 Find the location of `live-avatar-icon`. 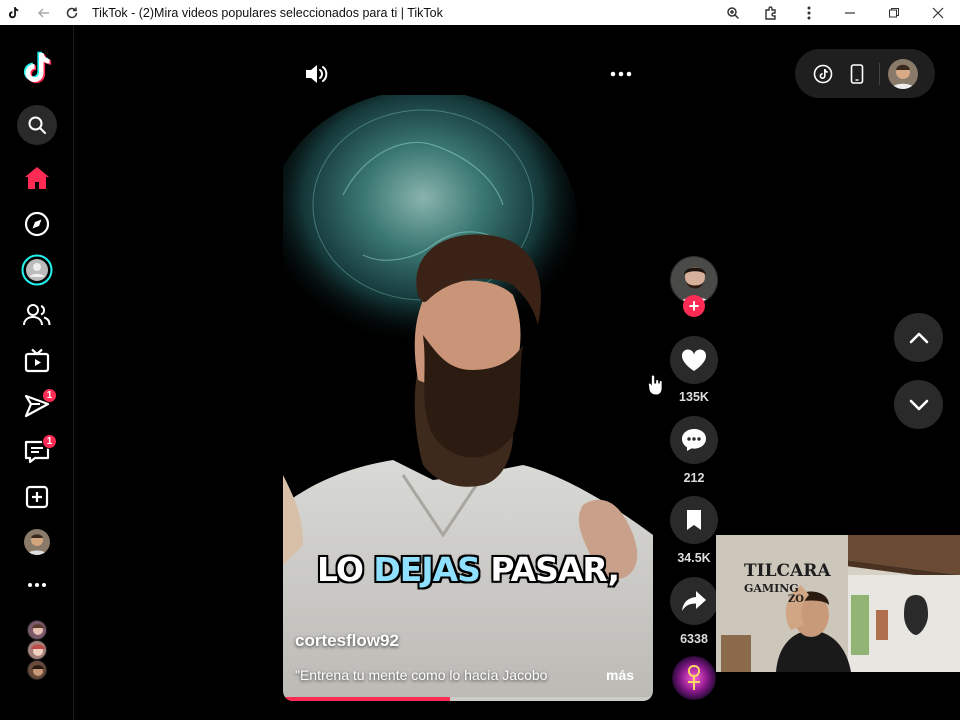

live-avatar-icon is located at coordinates (37, 270).